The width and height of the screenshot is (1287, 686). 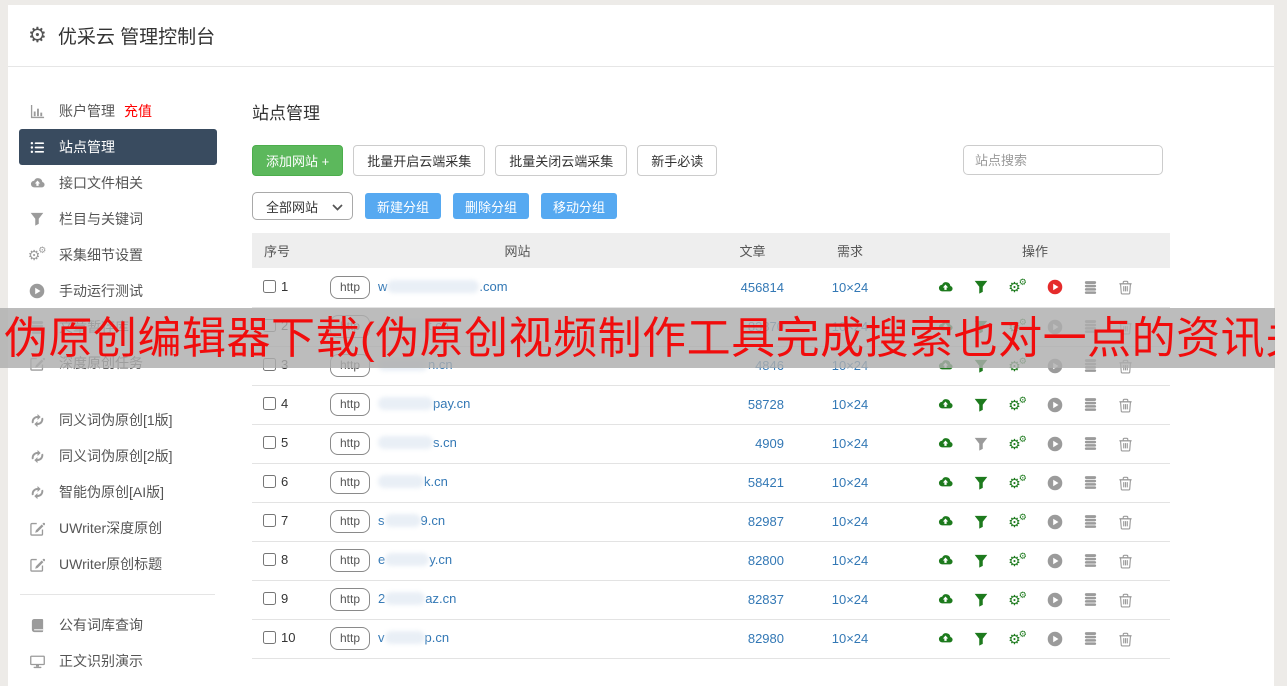 I want to click on newbie-guide-button: 新手必读, so click(x=677, y=160).